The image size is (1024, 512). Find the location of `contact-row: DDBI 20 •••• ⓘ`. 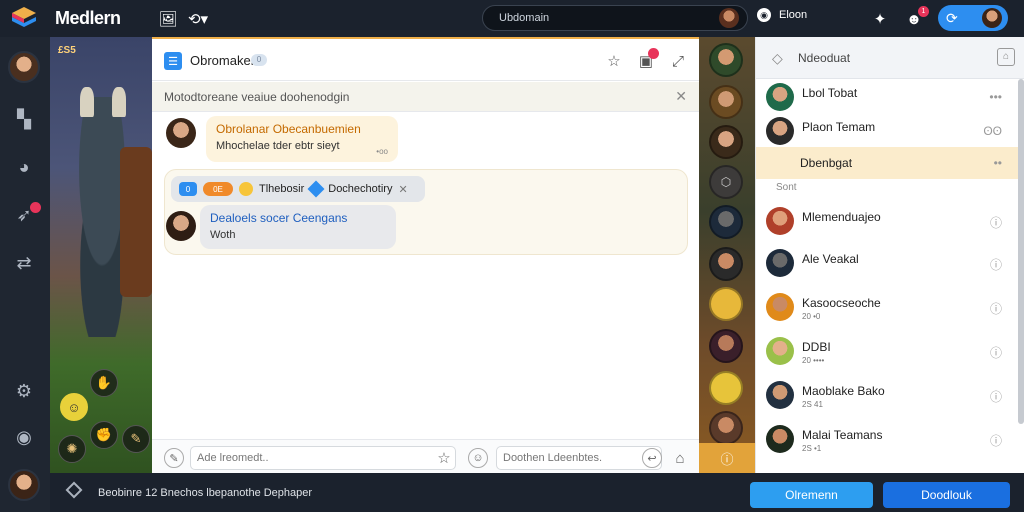

contact-row: DDBI 20 •••• ⓘ is located at coordinates (887, 352).